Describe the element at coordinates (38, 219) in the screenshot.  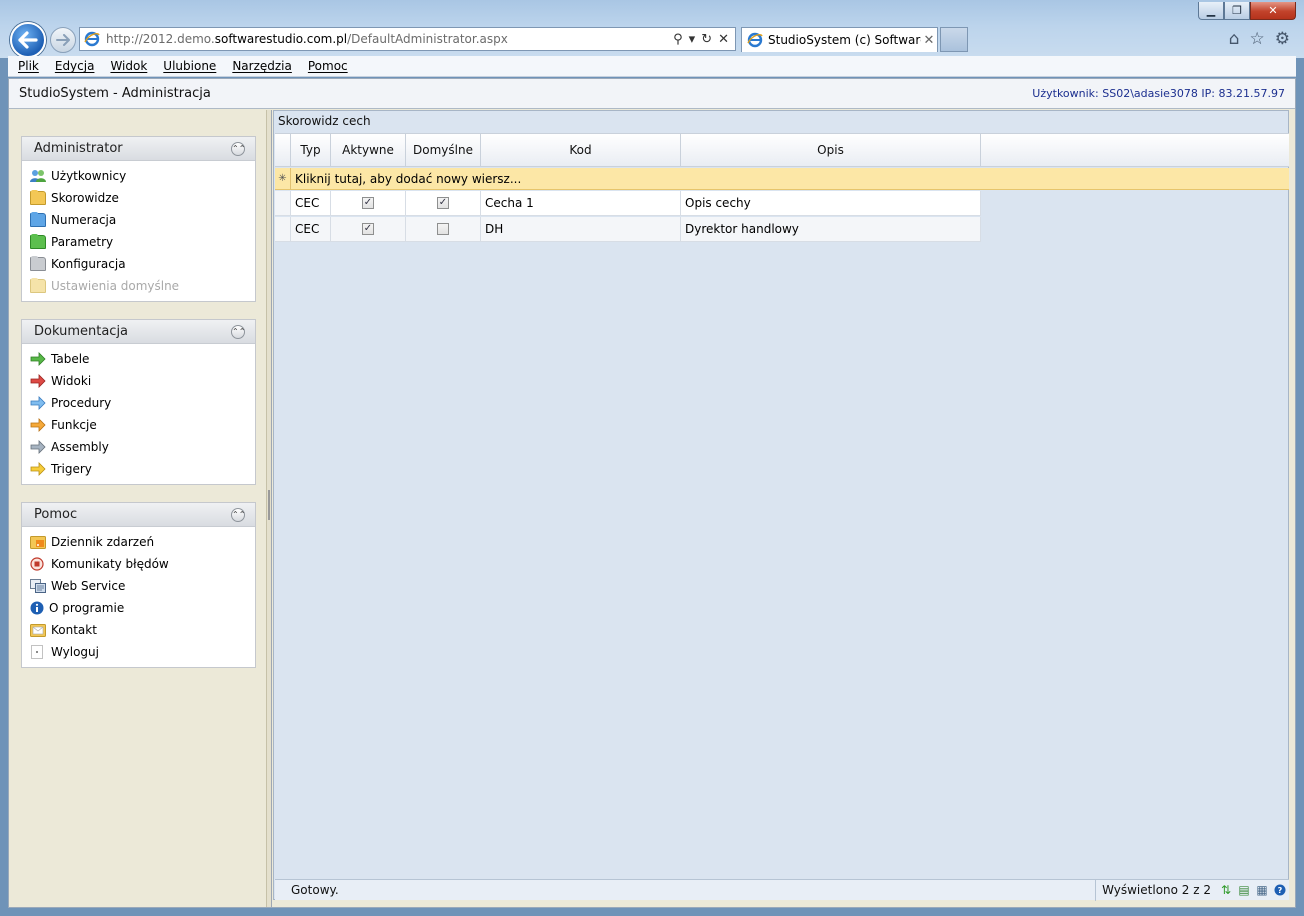
I see `folder-blue-icon` at that location.